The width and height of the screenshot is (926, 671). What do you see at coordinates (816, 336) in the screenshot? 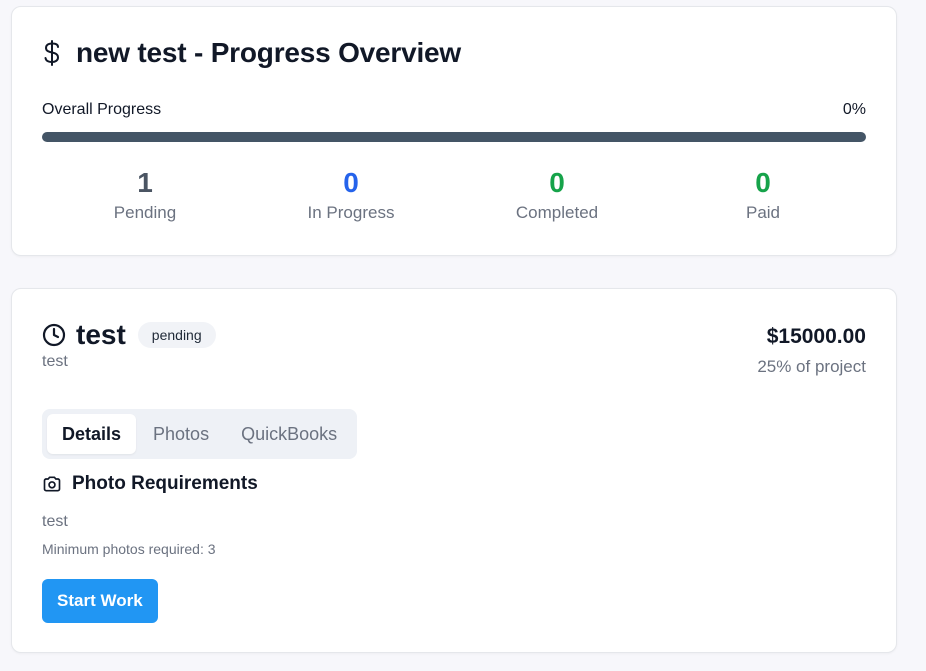
I see `milestone-amount: $15000.00` at bounding box center [816, 336].